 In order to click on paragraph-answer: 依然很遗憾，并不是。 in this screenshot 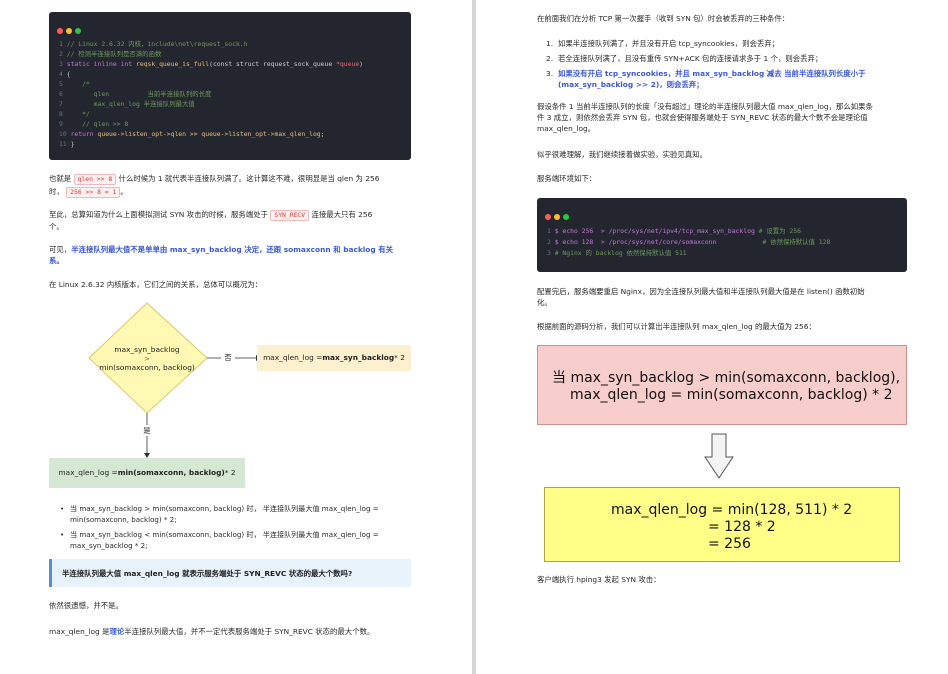, I will do `click(86, 605)`.